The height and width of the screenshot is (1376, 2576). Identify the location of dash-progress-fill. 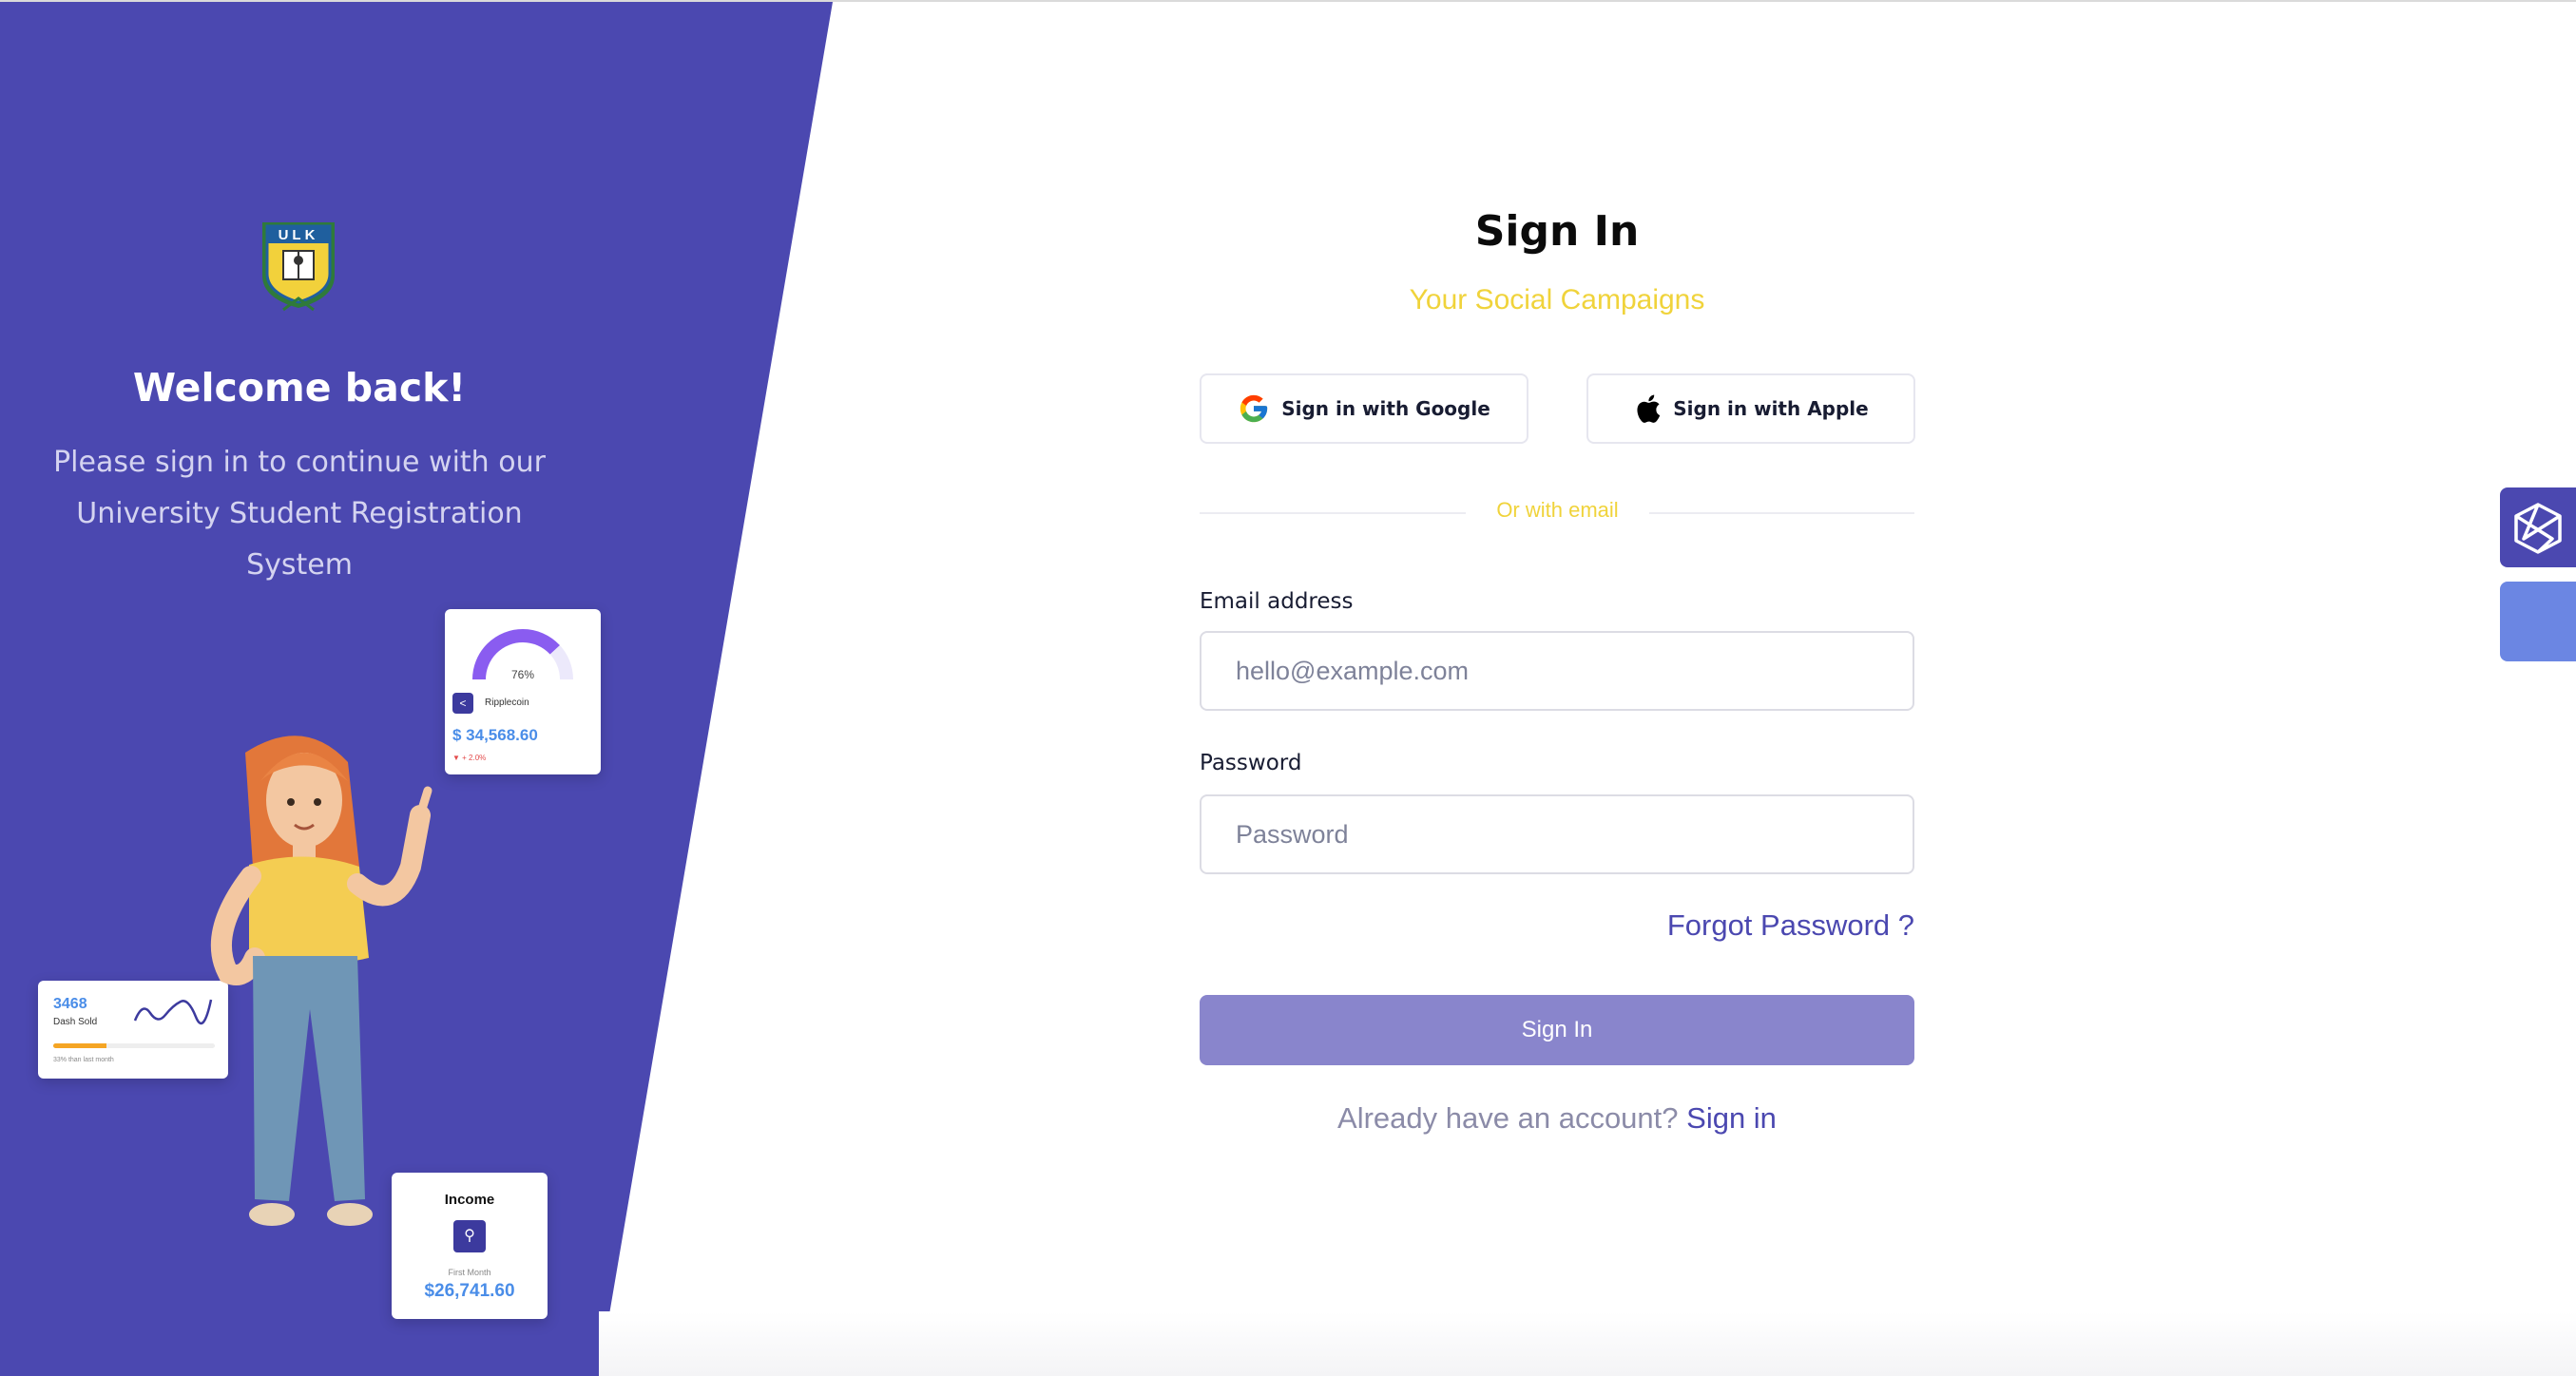
(80, 1045).